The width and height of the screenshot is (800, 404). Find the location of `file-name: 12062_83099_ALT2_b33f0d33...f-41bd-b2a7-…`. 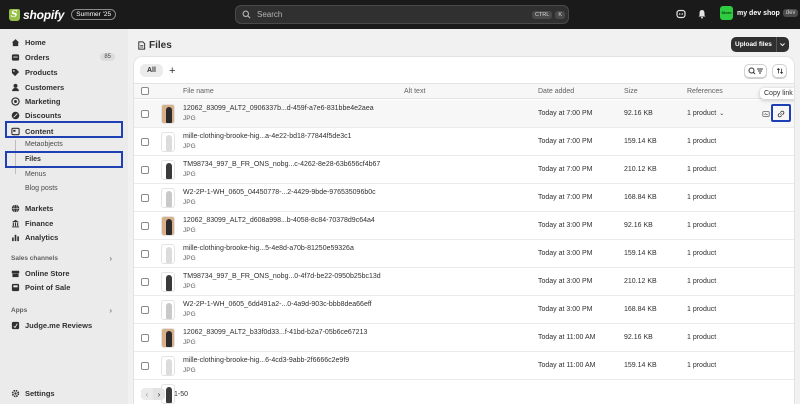

file-name: 12062_83099_ALT2_b33f0d33...f-41bd-b2a7-… is located at coordinates (275, 332).